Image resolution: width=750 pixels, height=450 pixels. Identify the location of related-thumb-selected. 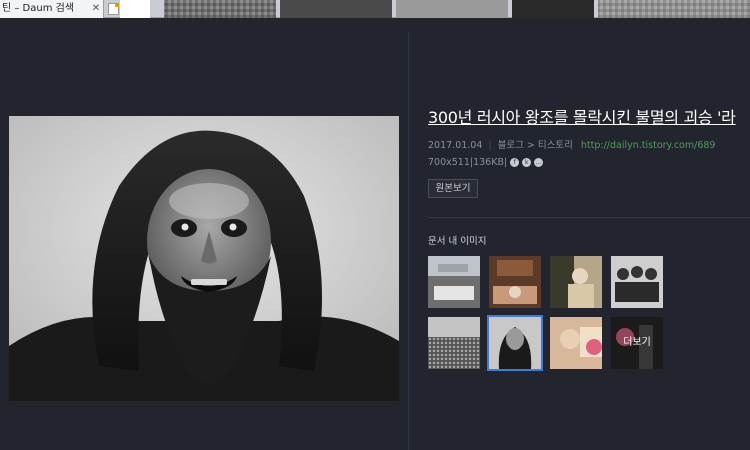
(515, 343).